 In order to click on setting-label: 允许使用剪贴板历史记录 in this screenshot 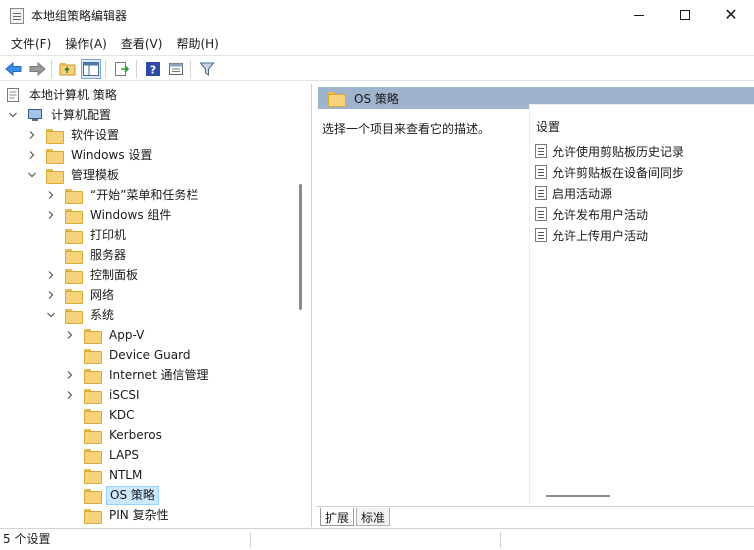, I will do `click(618, 151)`.